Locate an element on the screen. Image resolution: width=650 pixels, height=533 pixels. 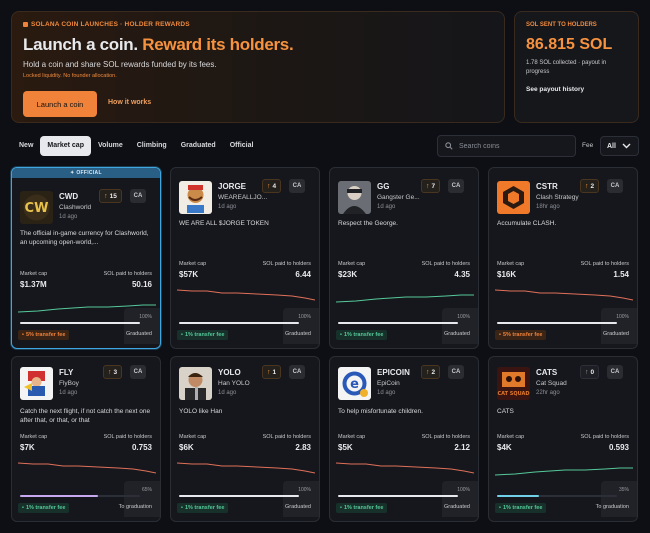
sol-paid-value: 0.753 is located at coordinates (141, 447).